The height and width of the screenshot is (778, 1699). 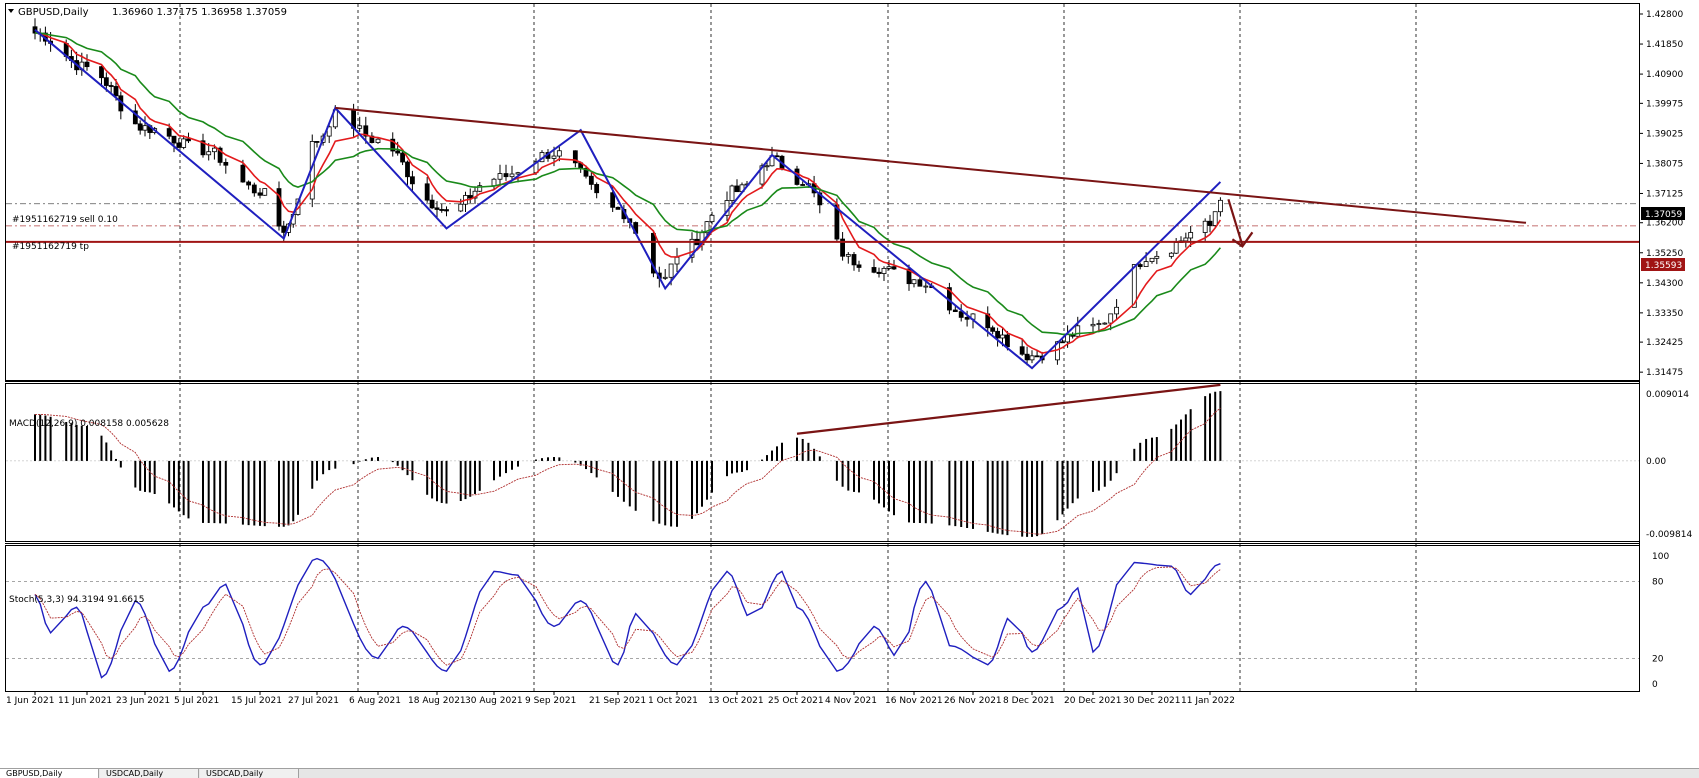 I want to click on macd-tick-label: 0.00, so click(x=1656, y=462).